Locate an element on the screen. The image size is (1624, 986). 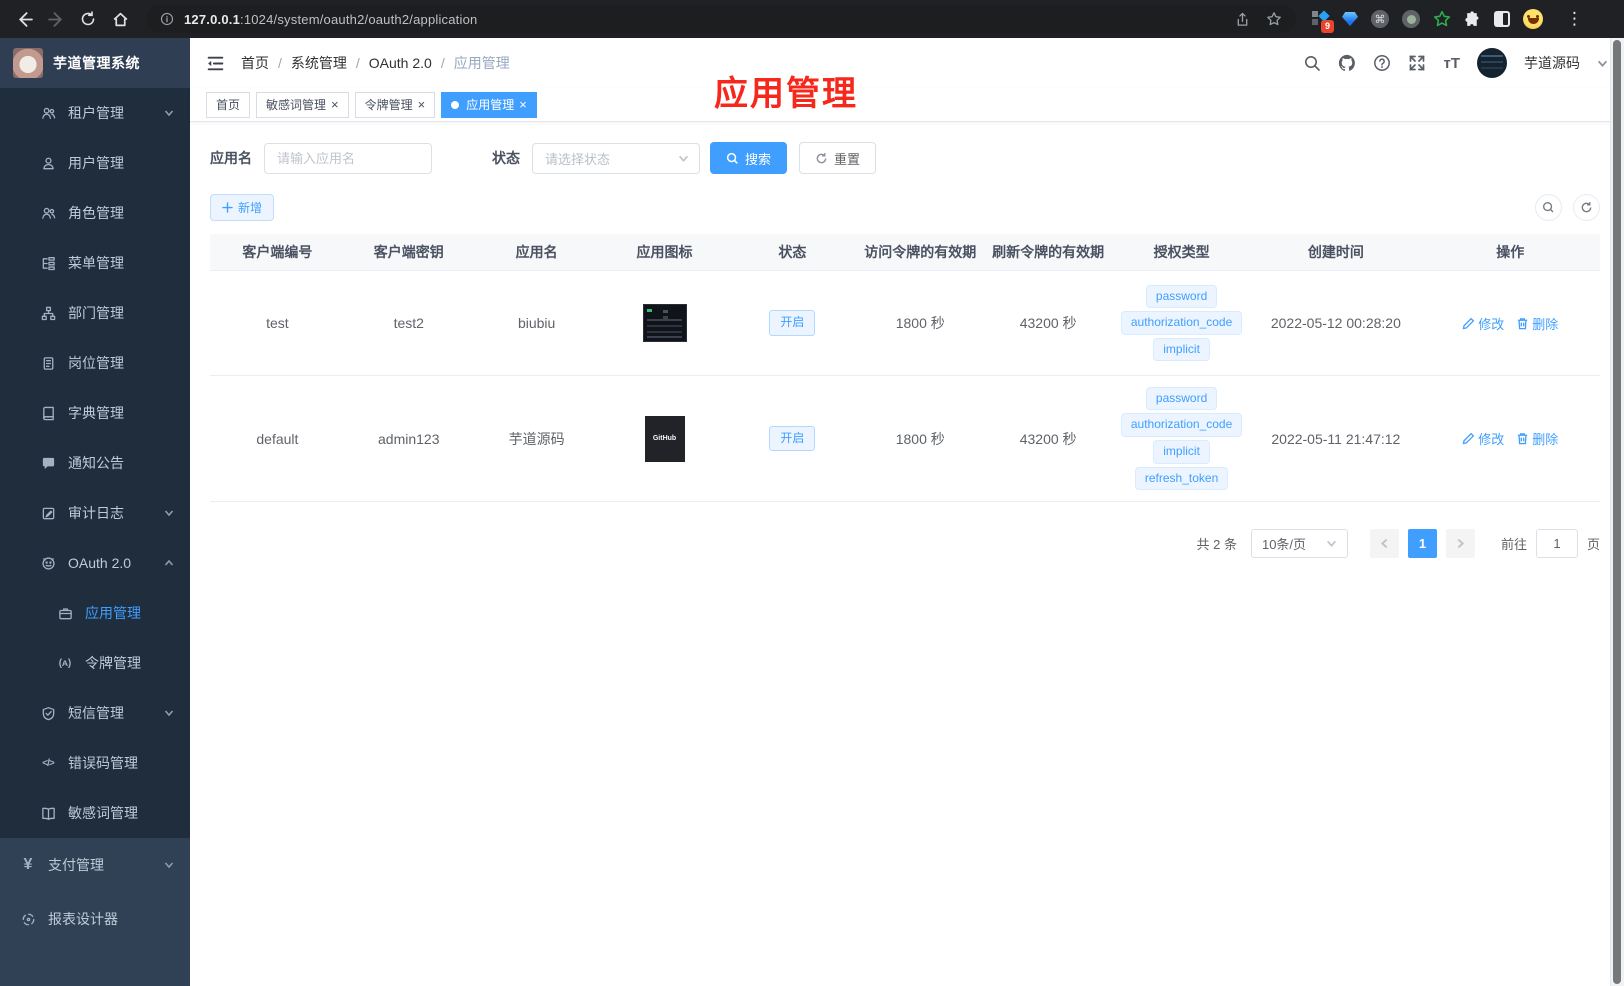
sidebar-item-label: 部门管理 is located at coordinates (96, 313).